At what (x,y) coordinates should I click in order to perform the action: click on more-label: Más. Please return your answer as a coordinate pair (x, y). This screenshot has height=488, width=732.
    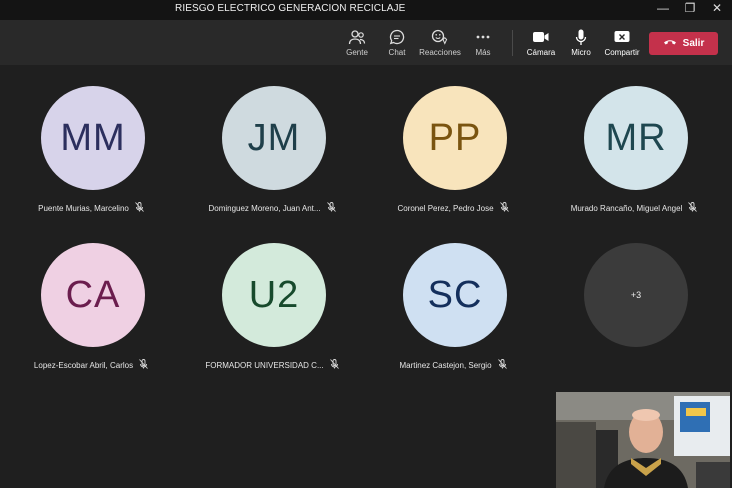
    Looking at the image, I should click on (483, 52).